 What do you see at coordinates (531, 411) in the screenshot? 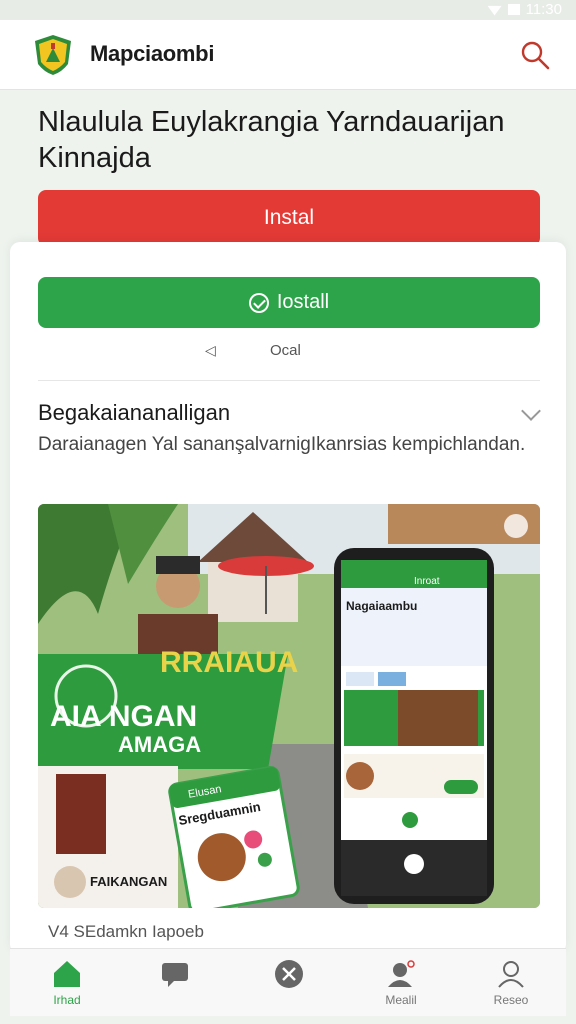
I see `chevron-down-icon` at bounding box center [531, 411].